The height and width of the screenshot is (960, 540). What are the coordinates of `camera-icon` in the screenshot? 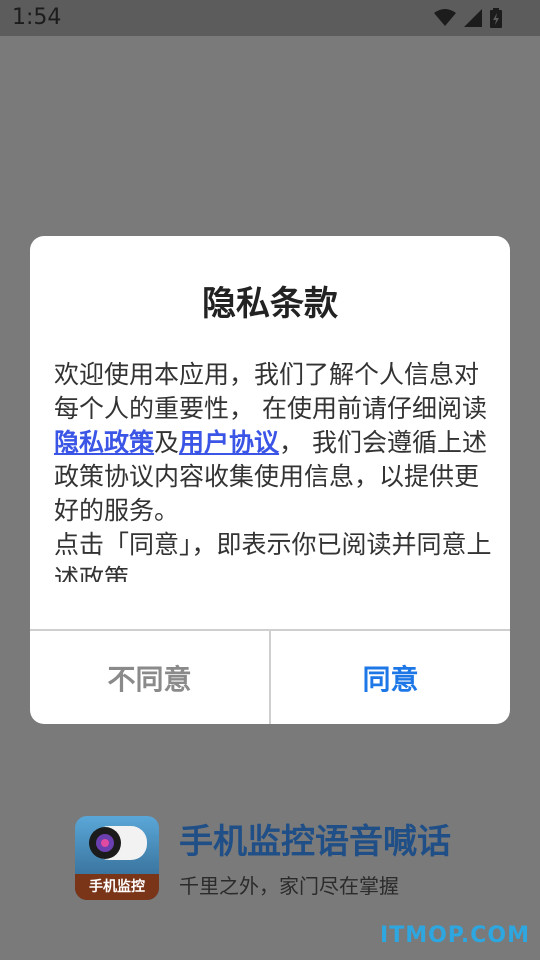 It's located at (118, 843).